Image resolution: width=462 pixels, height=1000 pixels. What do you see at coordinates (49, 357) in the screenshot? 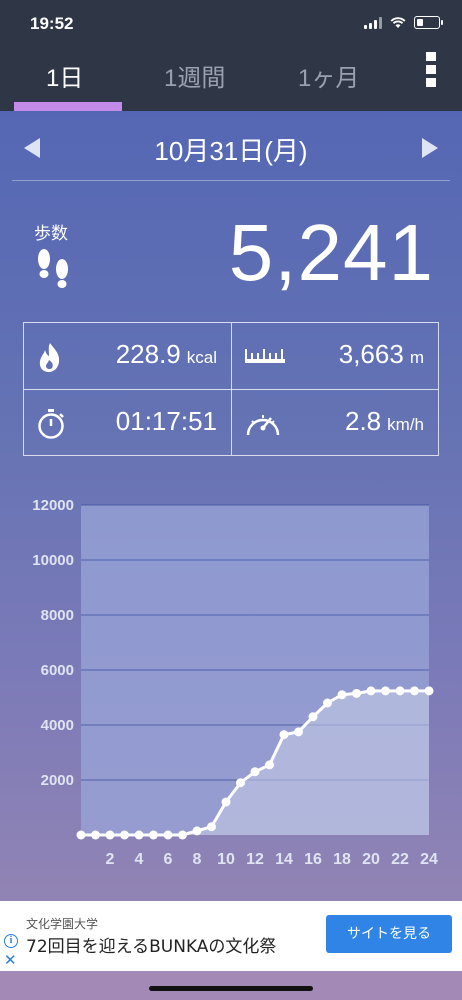
I see `flame-icon` at bounding box center [49, 357].